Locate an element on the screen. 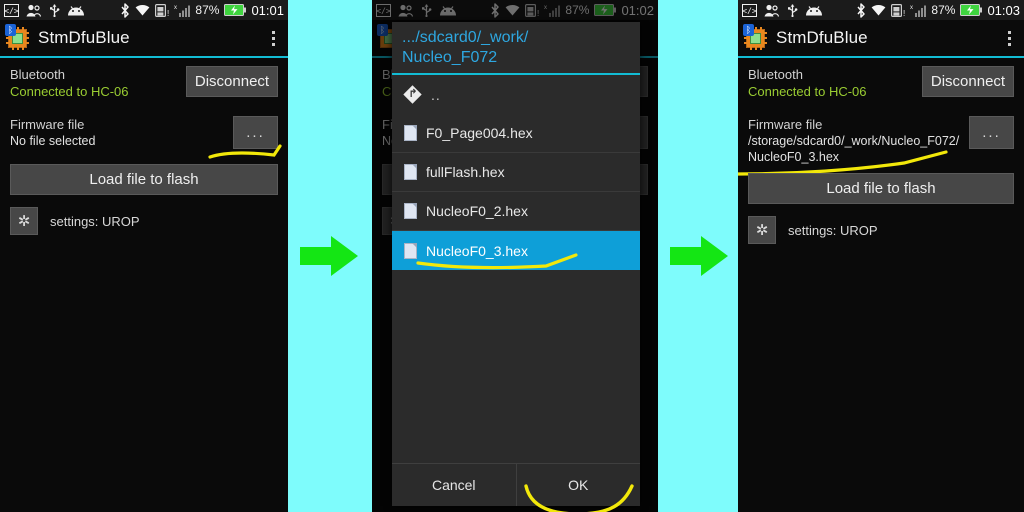 The height and width of the screenshot is (512, 1024). file-name: F0_Page004.hex is located at coordinates (479, 133).